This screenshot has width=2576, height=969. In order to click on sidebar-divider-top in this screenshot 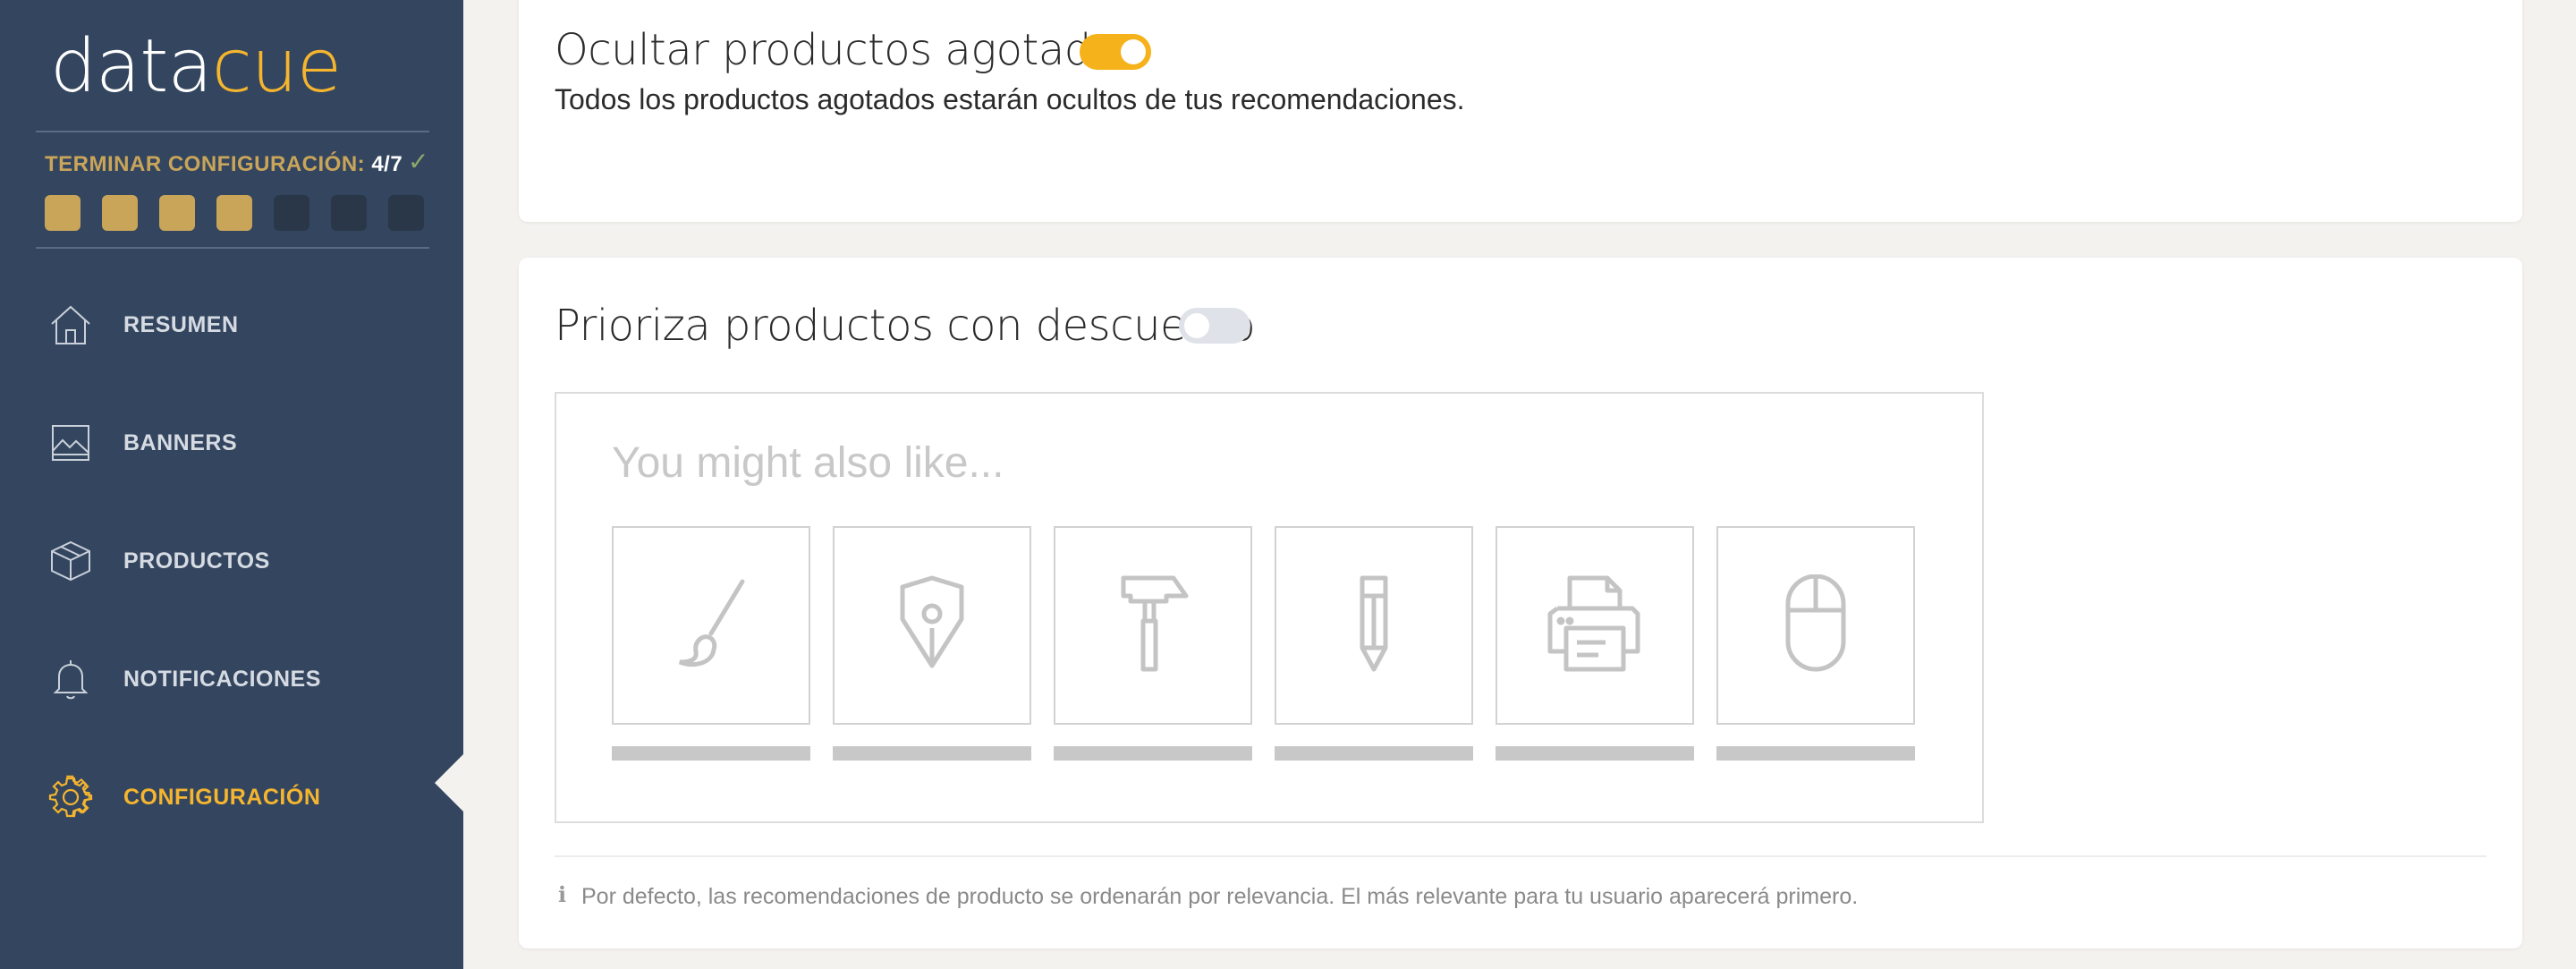, I will do `click(232, 131)`.